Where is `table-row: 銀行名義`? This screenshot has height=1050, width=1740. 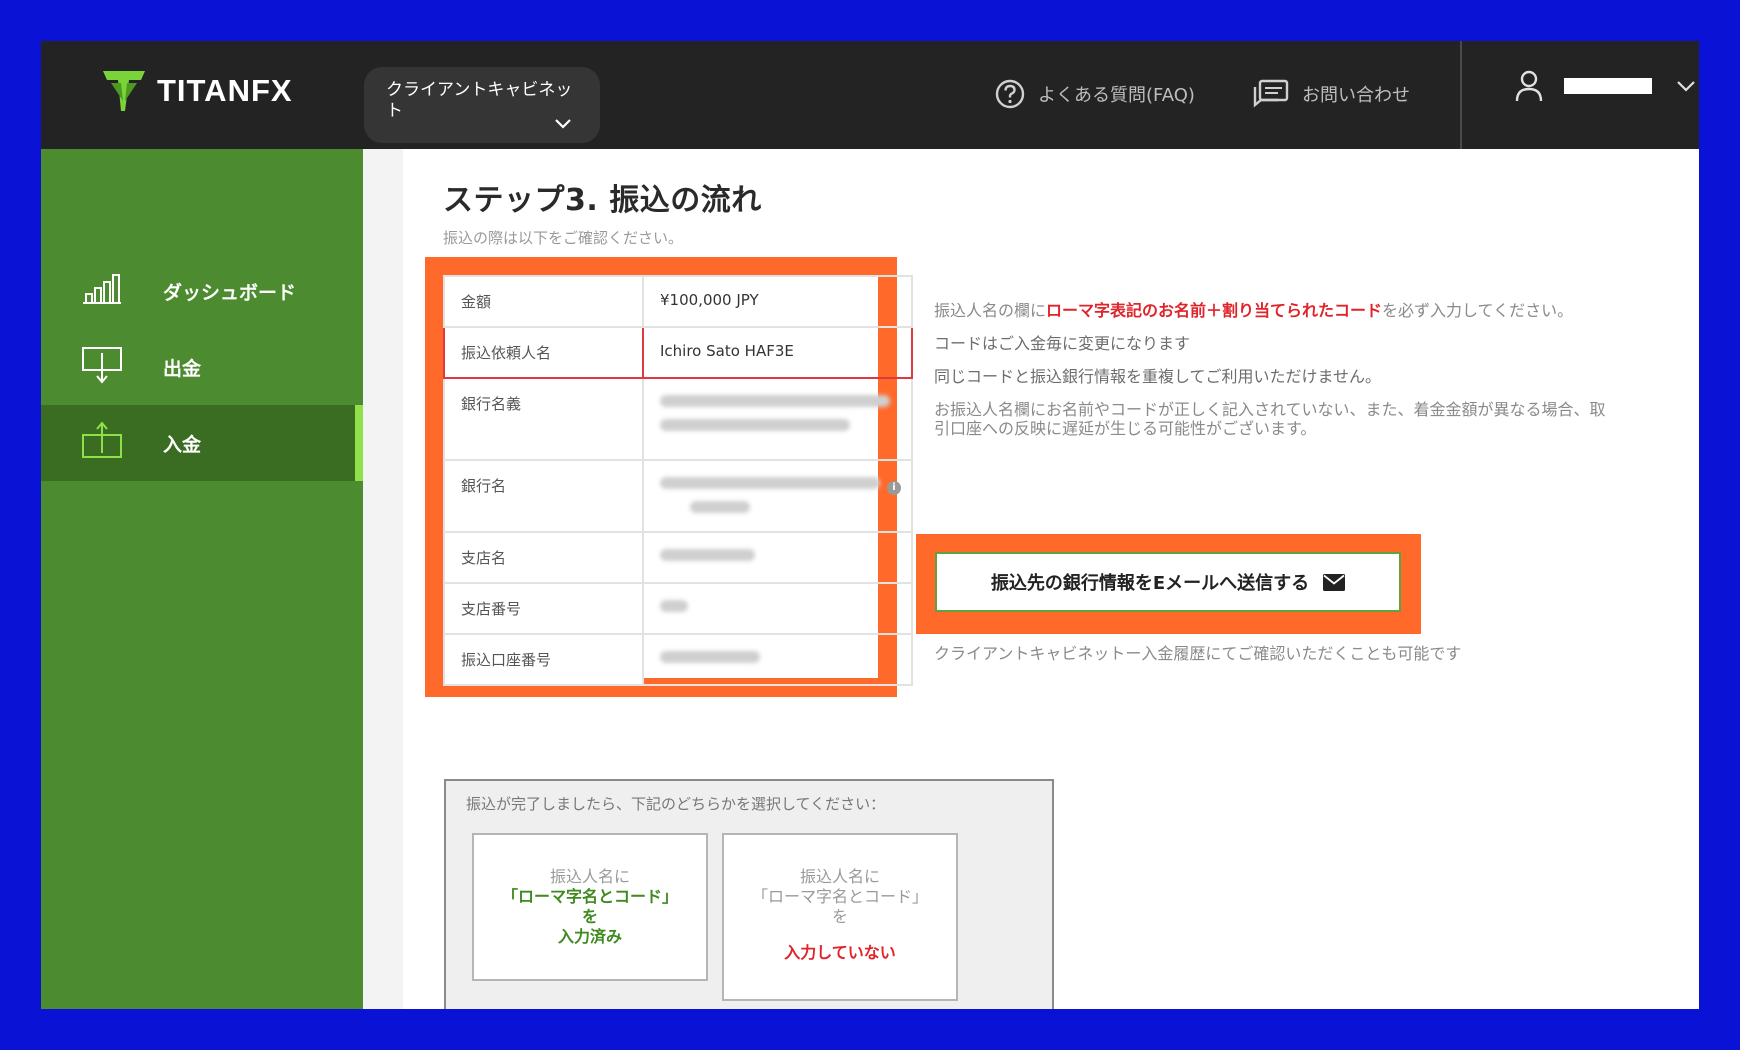
table-row: 銀行名義 is located at coordinates (678, 419).